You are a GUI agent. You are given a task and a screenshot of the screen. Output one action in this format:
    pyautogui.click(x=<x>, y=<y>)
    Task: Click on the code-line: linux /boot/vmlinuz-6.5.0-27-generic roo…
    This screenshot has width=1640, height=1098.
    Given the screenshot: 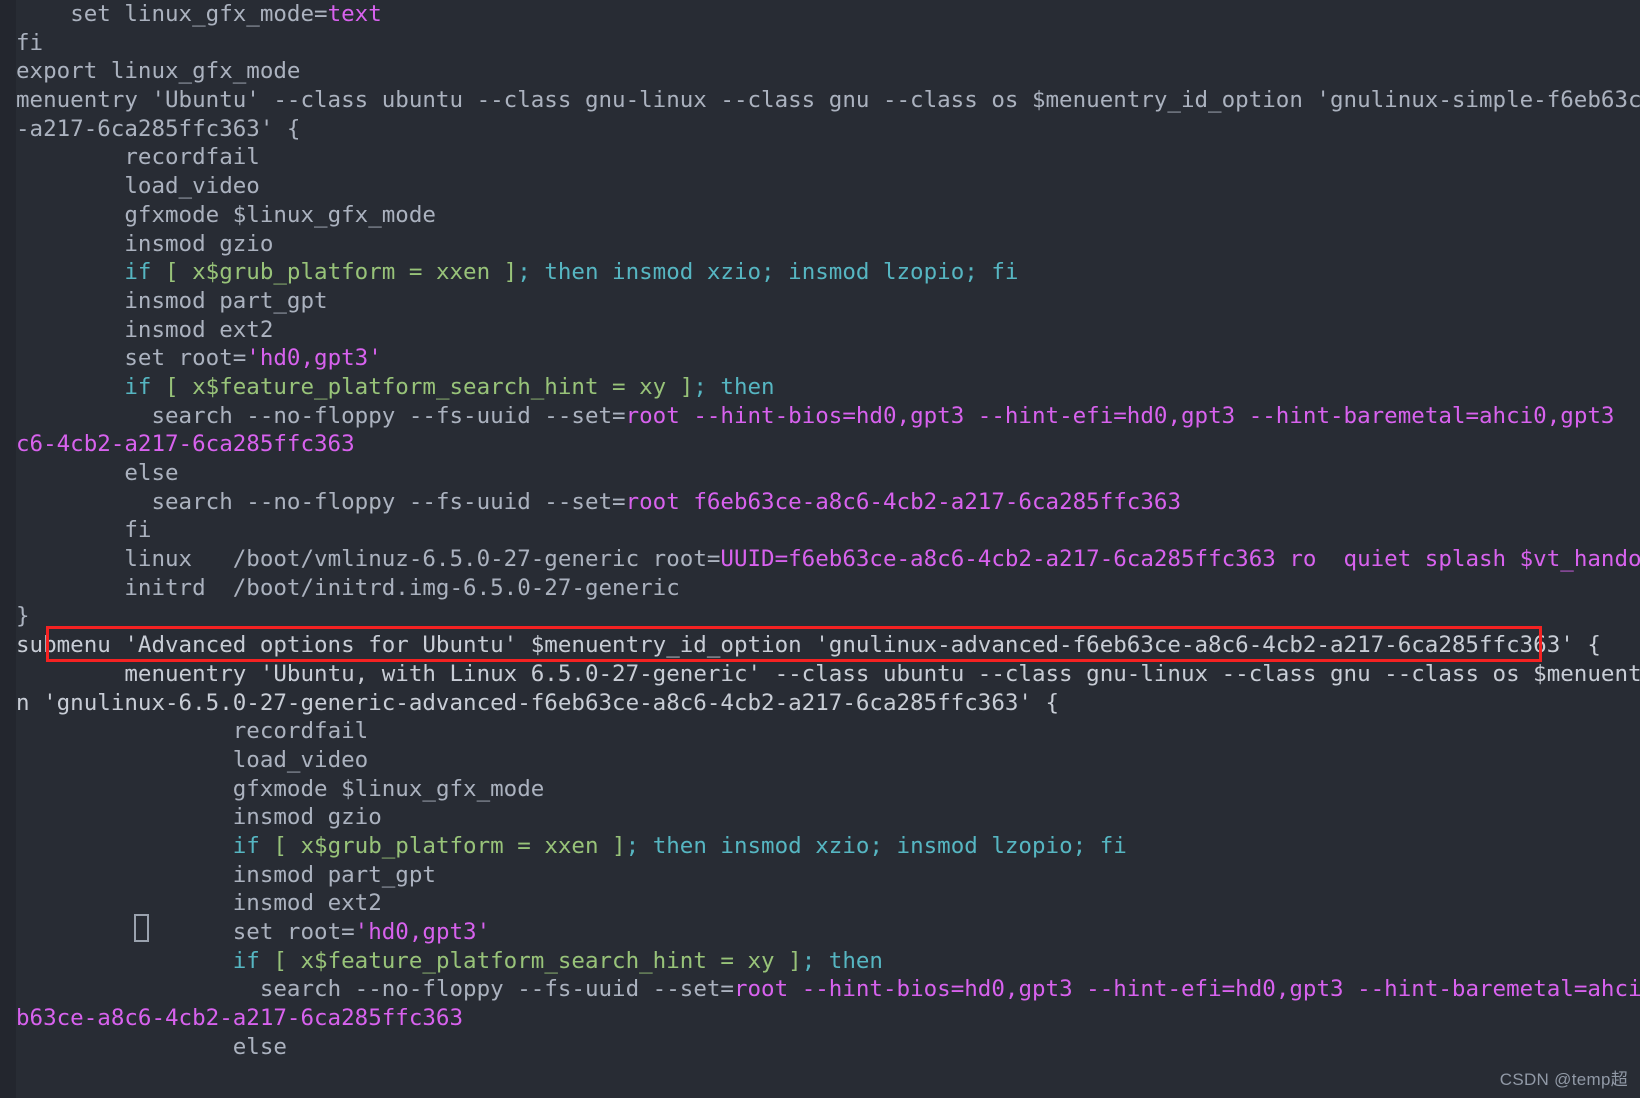 What is the action you would take?
    pyautogui.click(x=828, y=559)
    